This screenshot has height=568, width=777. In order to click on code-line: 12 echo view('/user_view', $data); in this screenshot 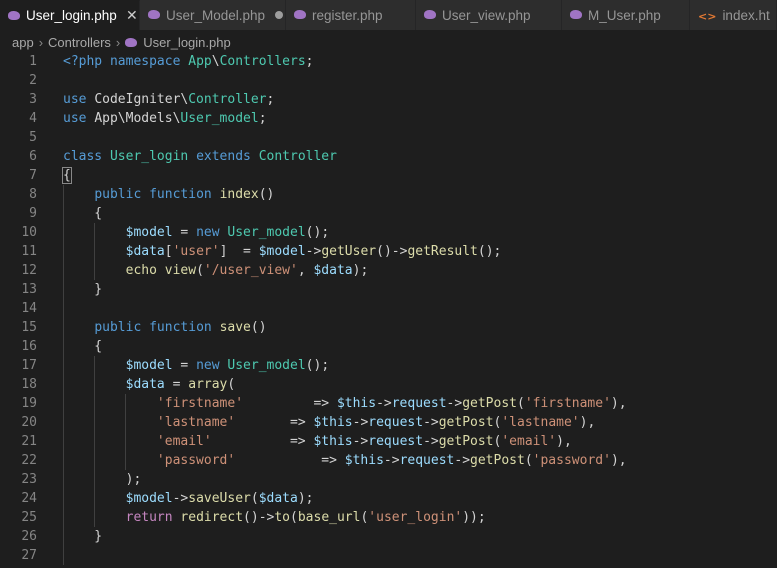, I will do `click(388, 270)`.